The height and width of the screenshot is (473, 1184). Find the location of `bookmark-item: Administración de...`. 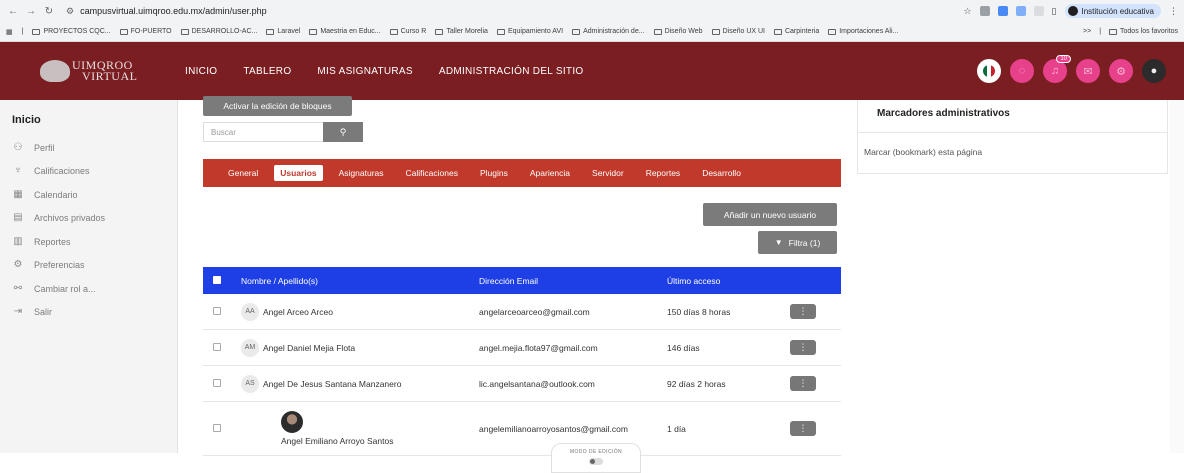

bookmark-item: Administración de... is located at coordinates (608, 31).